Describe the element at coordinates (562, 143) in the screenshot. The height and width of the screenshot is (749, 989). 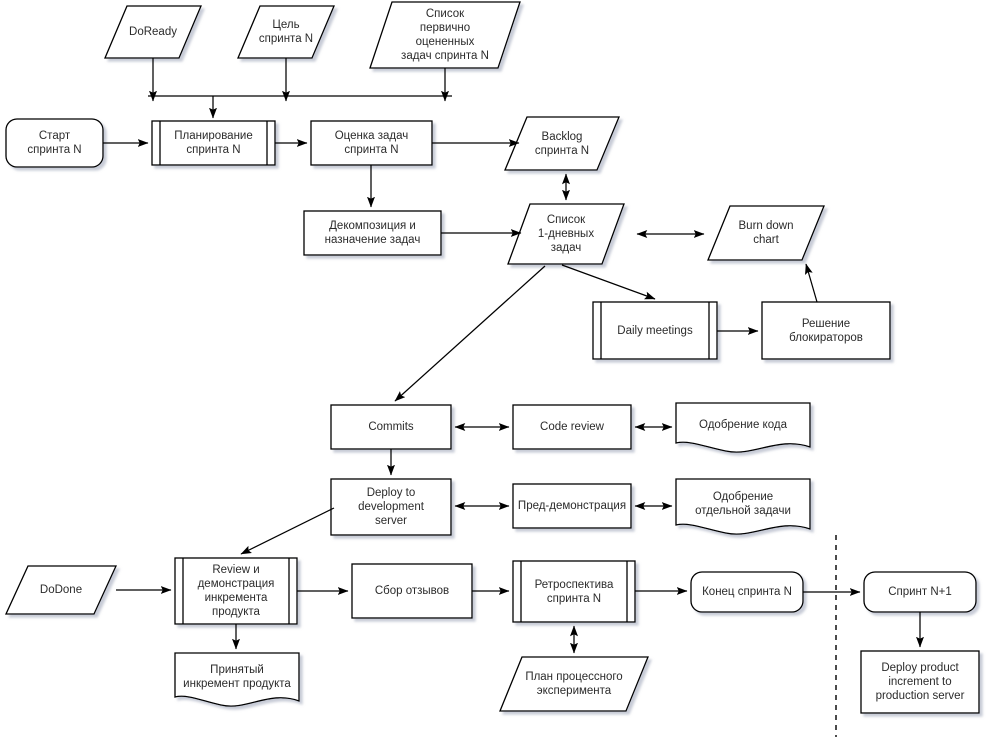
I see `node-shape-backlog` at that location.